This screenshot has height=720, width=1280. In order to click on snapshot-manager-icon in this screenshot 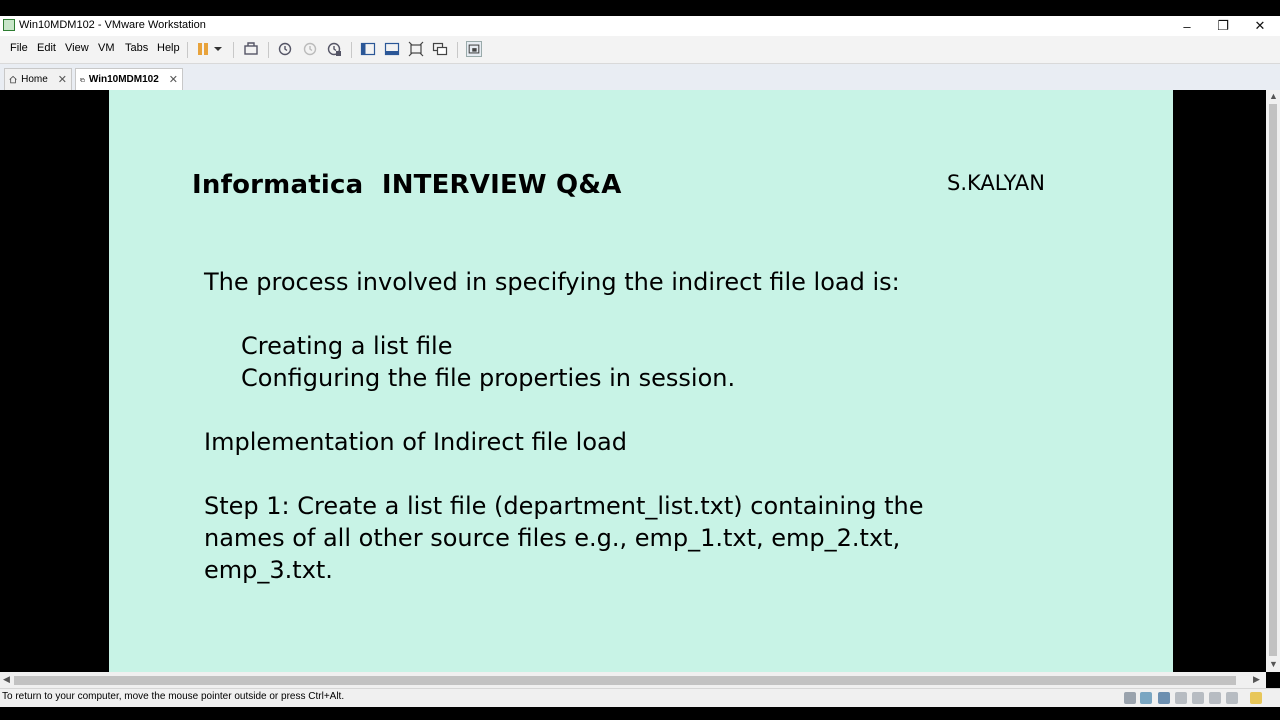, I will do `click(334, 49)`.